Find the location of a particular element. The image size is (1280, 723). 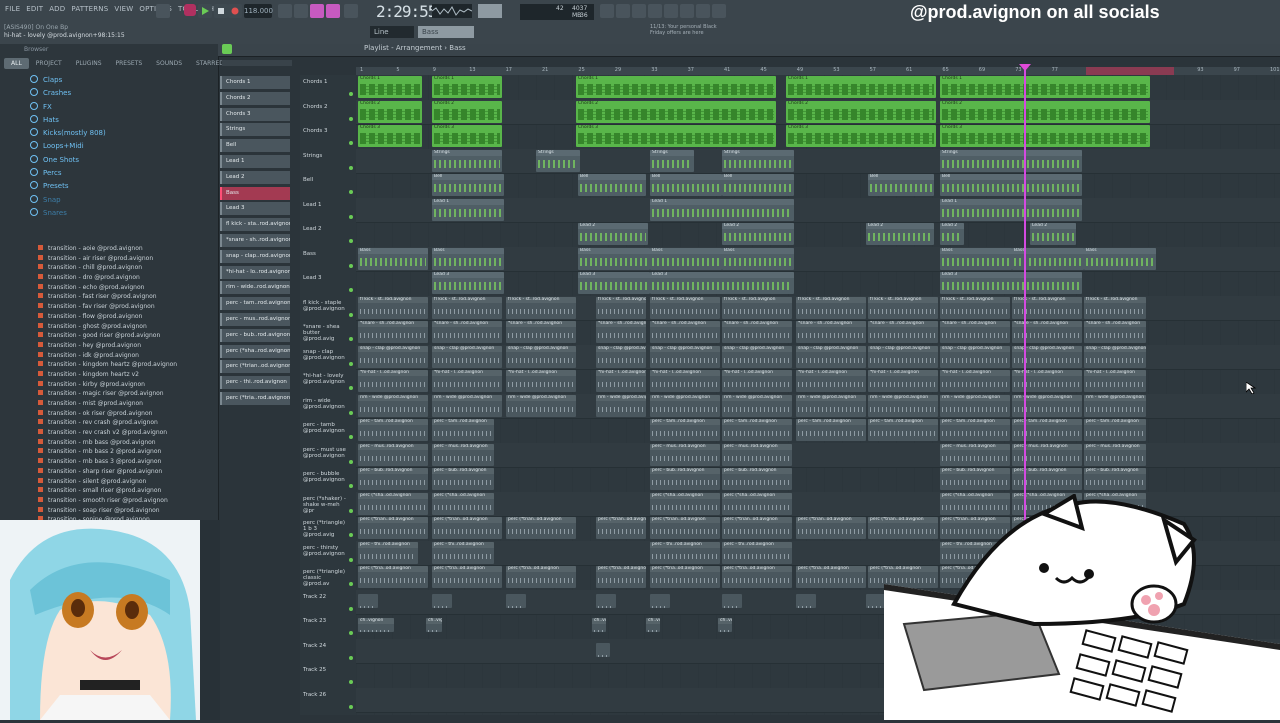

playlist-clip: perc - thi..rod.avignon is located at coordinates (463, 552).